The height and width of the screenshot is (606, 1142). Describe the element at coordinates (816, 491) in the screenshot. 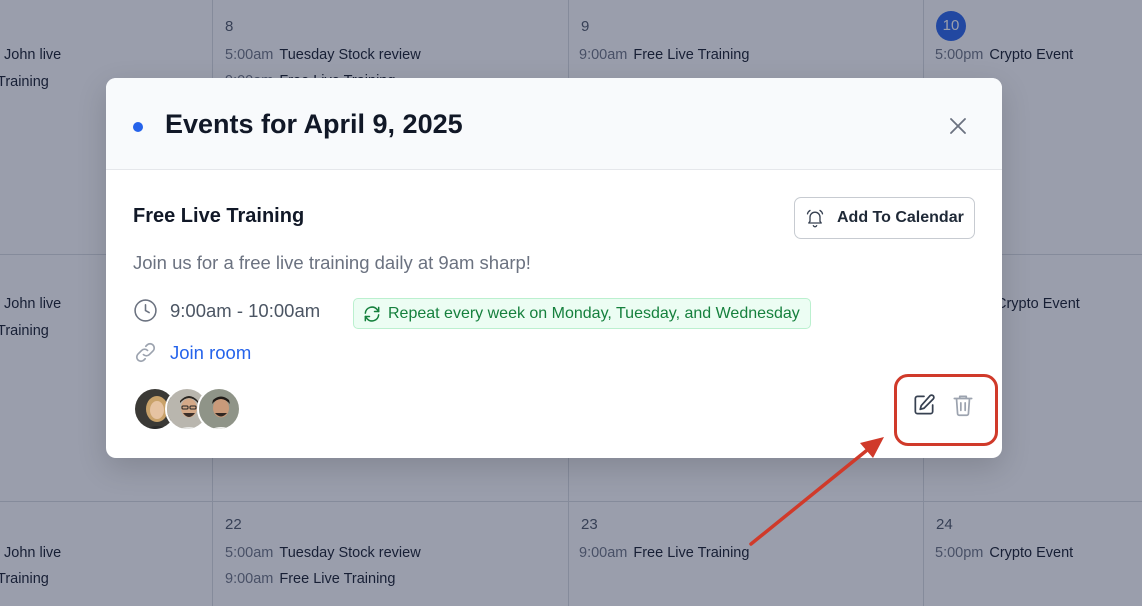

I see `annotation-arrow` at that location.